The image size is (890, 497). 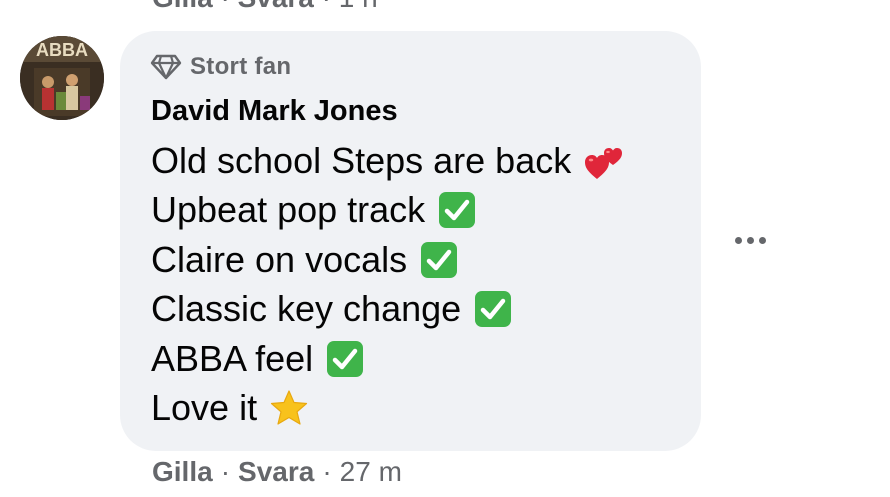 I want to click on comment-line: Upbeat pop track, so click(x=387, y=211).